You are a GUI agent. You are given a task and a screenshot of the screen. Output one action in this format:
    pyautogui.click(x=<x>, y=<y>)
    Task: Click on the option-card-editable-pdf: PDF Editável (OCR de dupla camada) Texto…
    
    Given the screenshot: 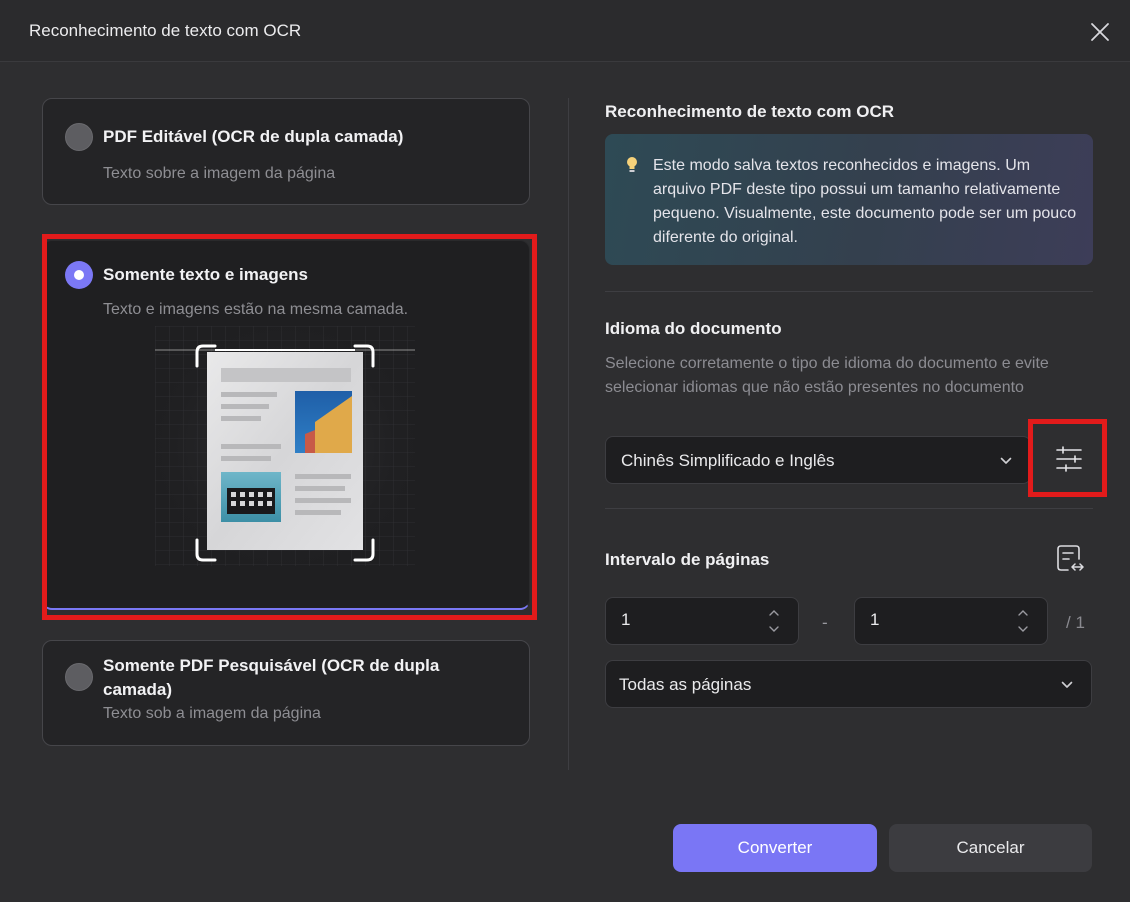 What is the action you would take?
    pyautogui.click(x=286, y=151)
    